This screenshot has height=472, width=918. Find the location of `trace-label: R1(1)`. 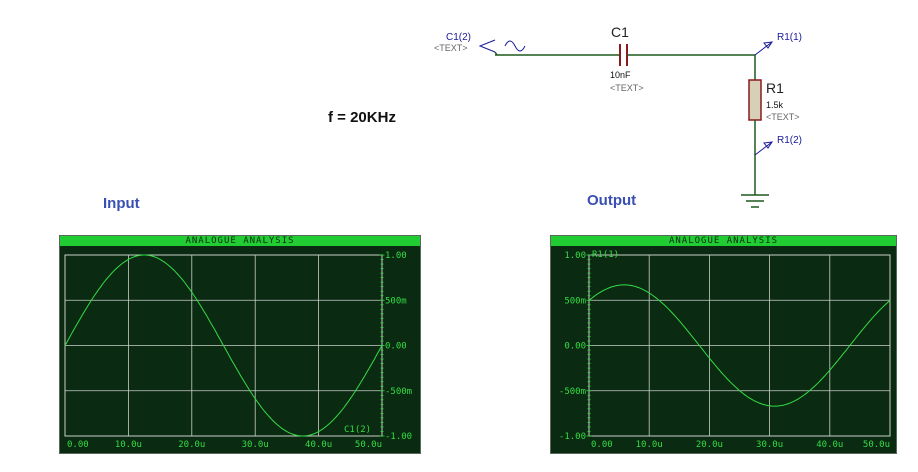

trace-label: R1(1) is located at coordinates (605, 255).